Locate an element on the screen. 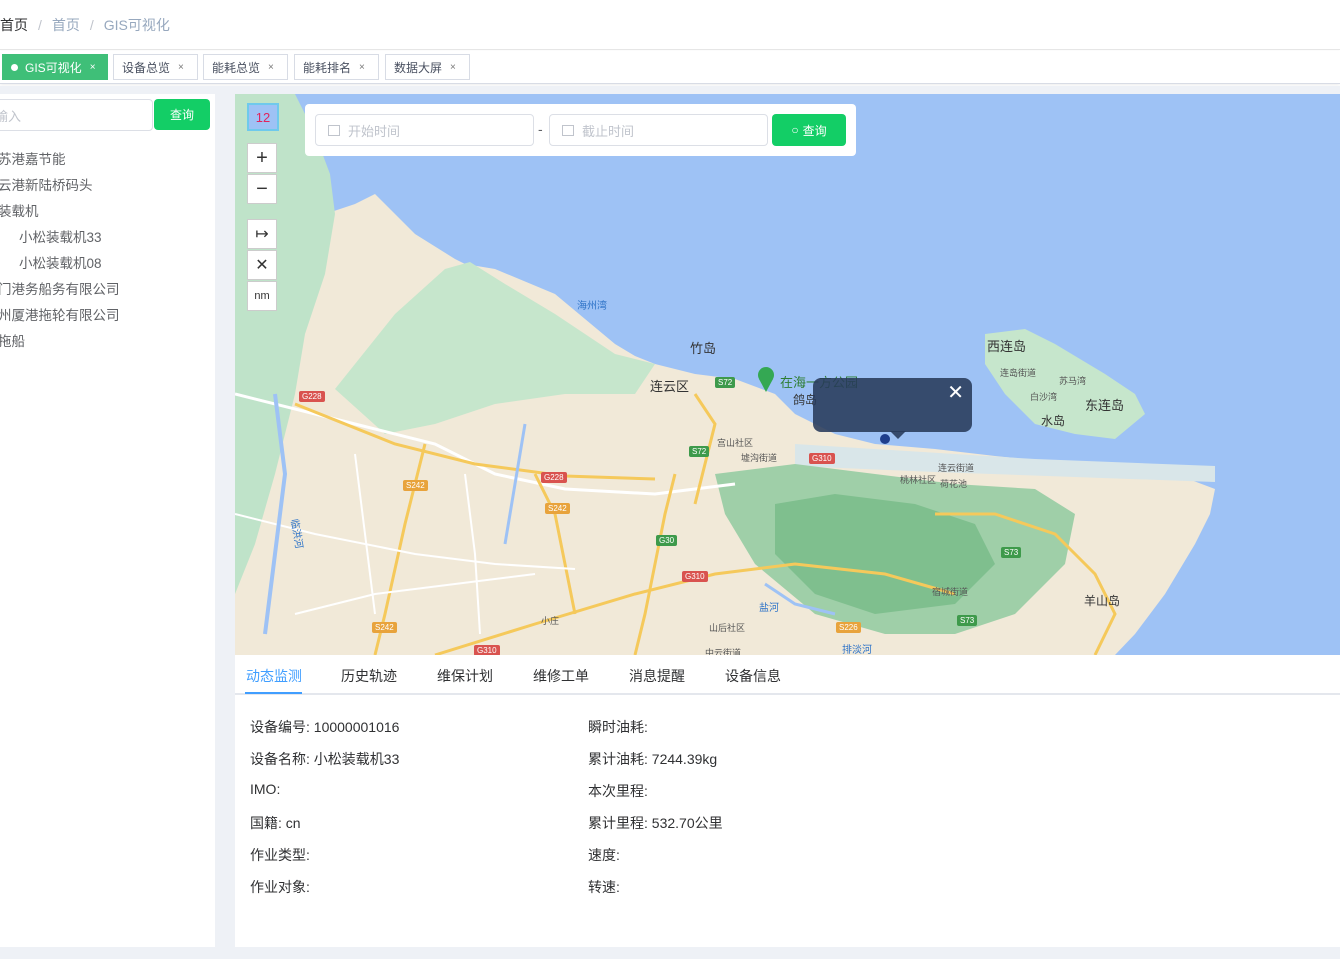 Image resolution: width=1340 pixels, height=959 pixels. field-speed: 速度: is located at coordinates (604, 855).